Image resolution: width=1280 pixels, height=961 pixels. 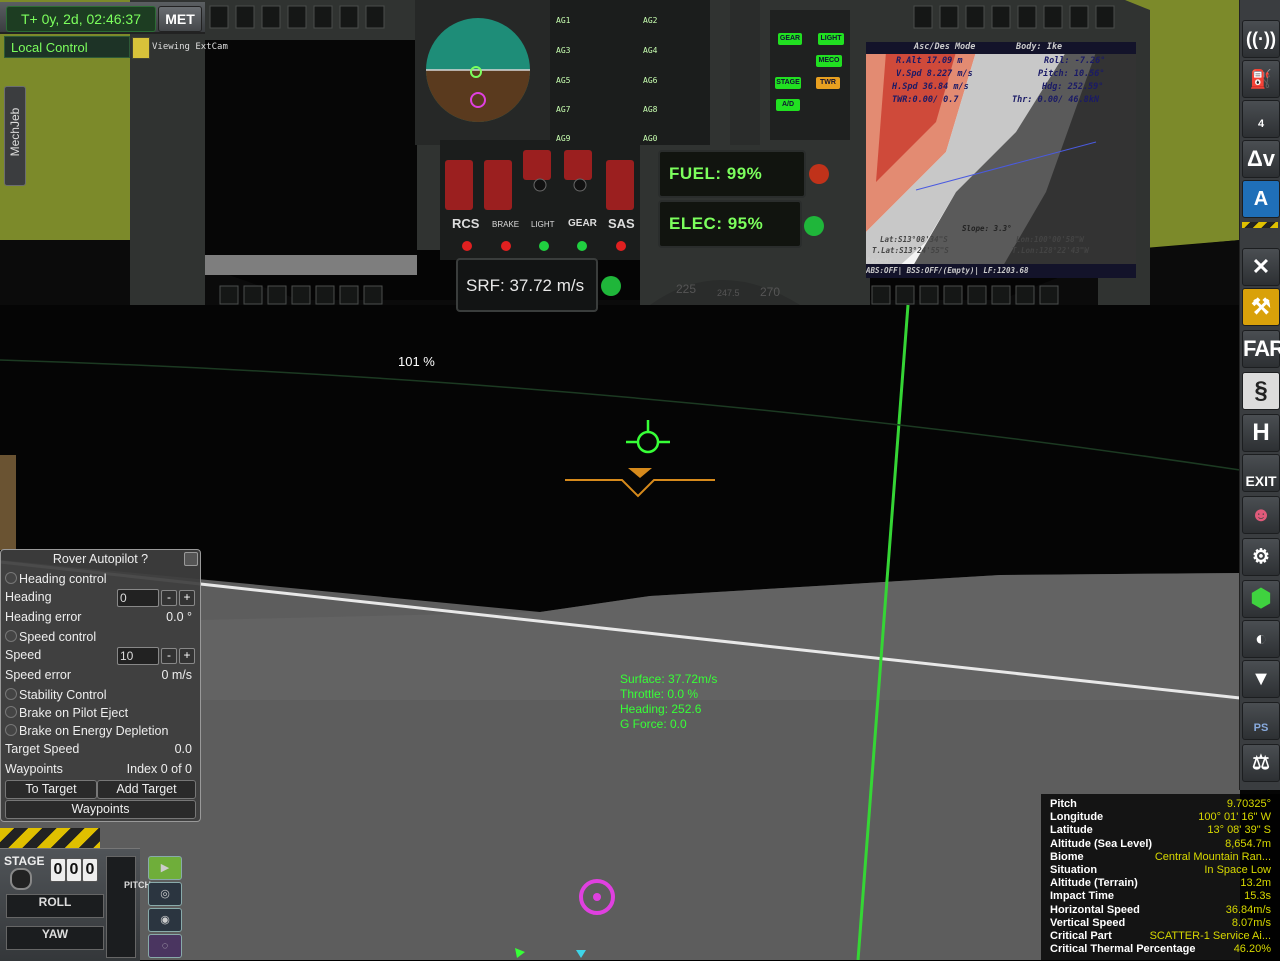 What do you see at coordinates (21, 879) in the screenshot?
I see `stage-button` at bounding box center [21, 879].